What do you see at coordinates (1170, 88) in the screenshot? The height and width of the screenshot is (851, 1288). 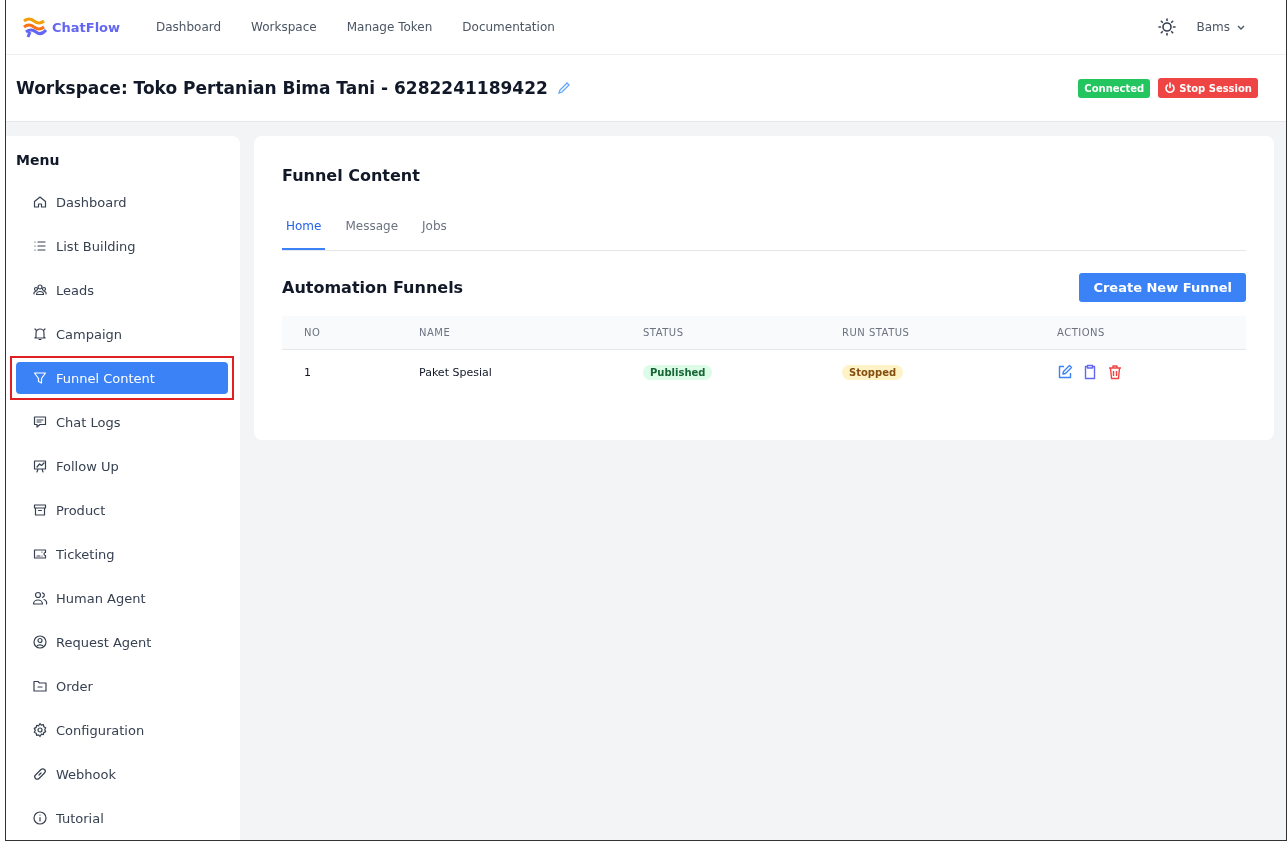 I see `power-icon` at bounding box center [1170, 88].